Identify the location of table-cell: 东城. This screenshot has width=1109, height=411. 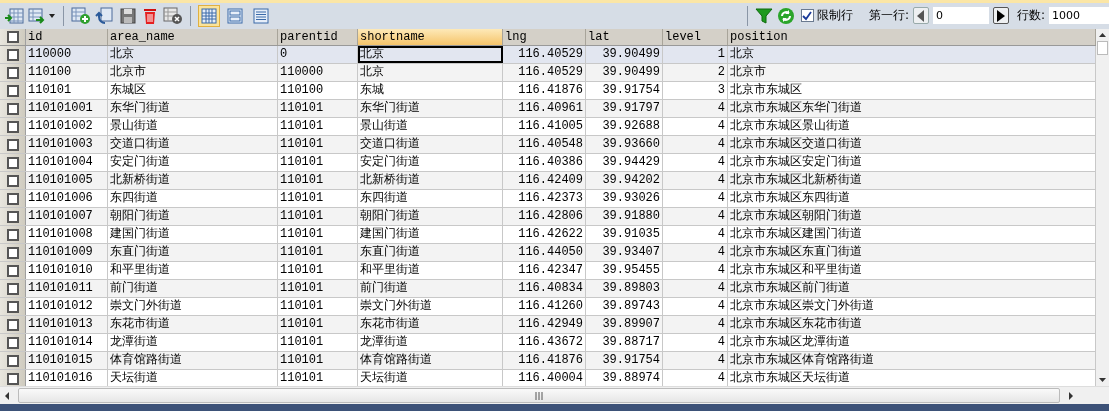
(430, 90).